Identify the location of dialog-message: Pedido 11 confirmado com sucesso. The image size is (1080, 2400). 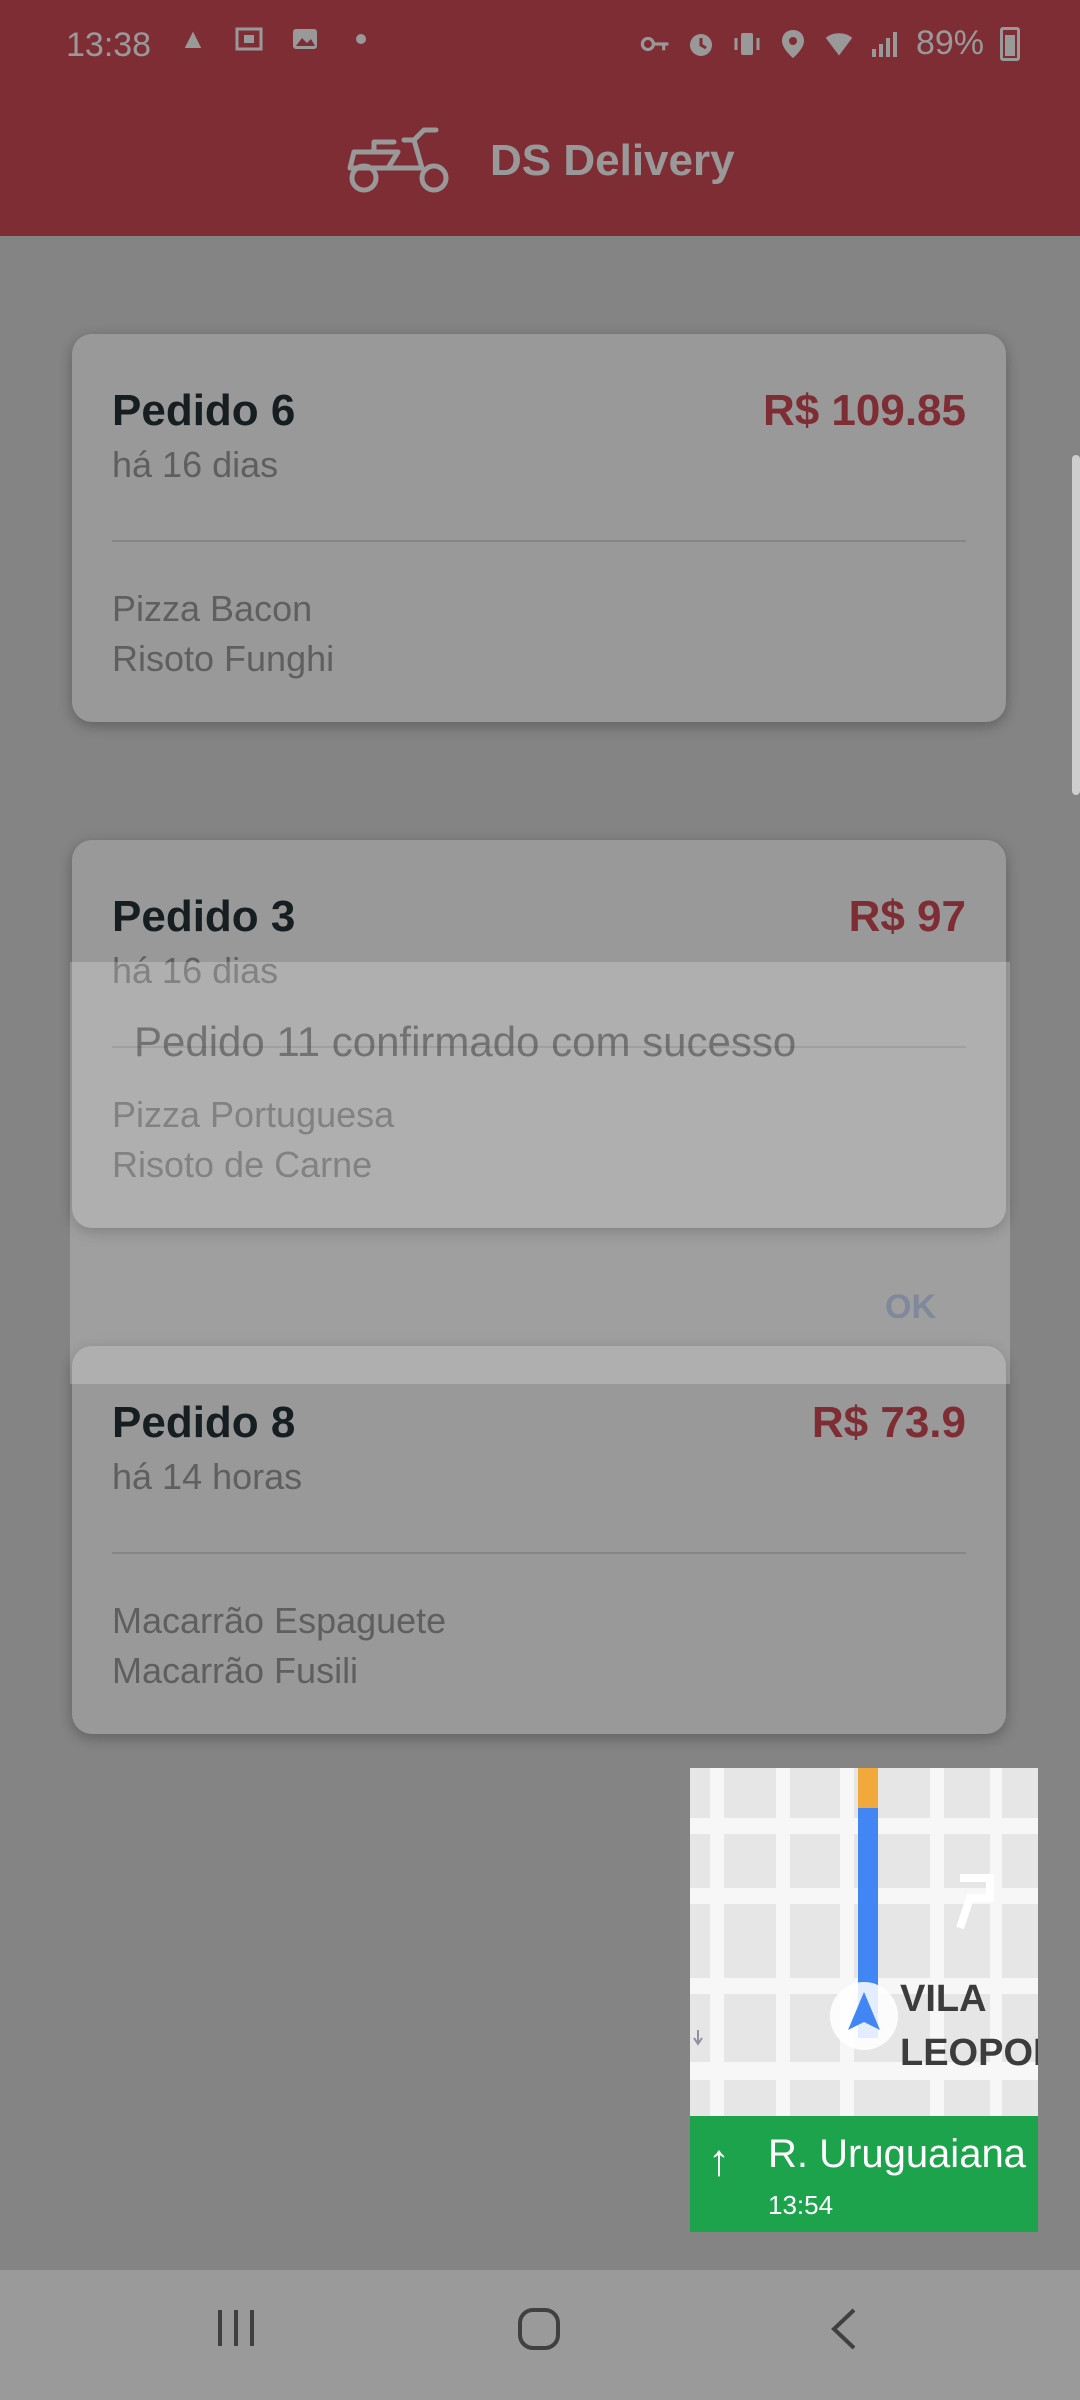
(465, 1041).